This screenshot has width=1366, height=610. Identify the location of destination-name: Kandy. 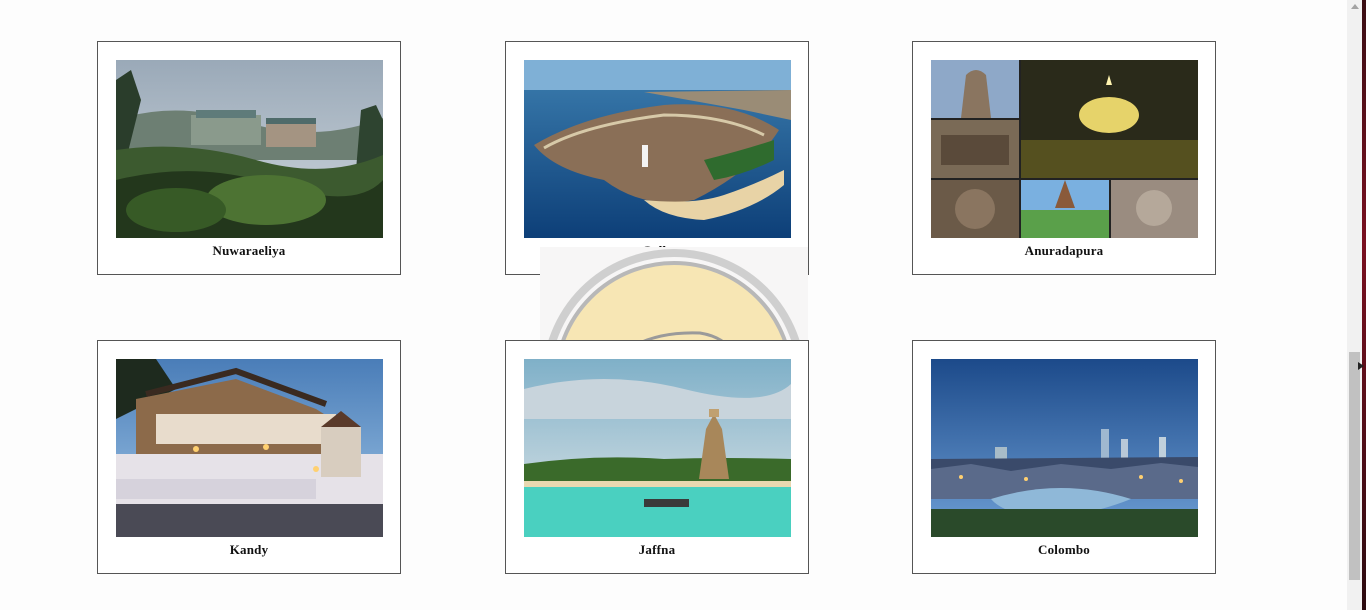
(249, 549).